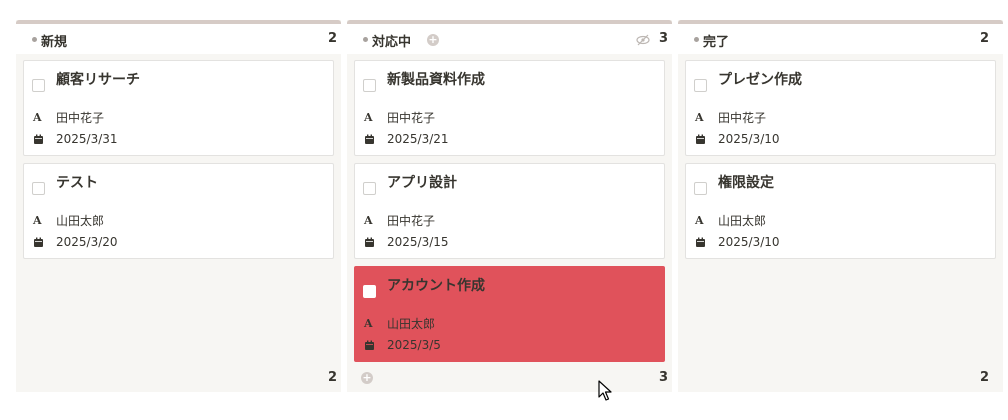  What do you see at coordinates (643, 40) in the screenshot?
I see `eye-off-icon` at bounding box center [643, 40].